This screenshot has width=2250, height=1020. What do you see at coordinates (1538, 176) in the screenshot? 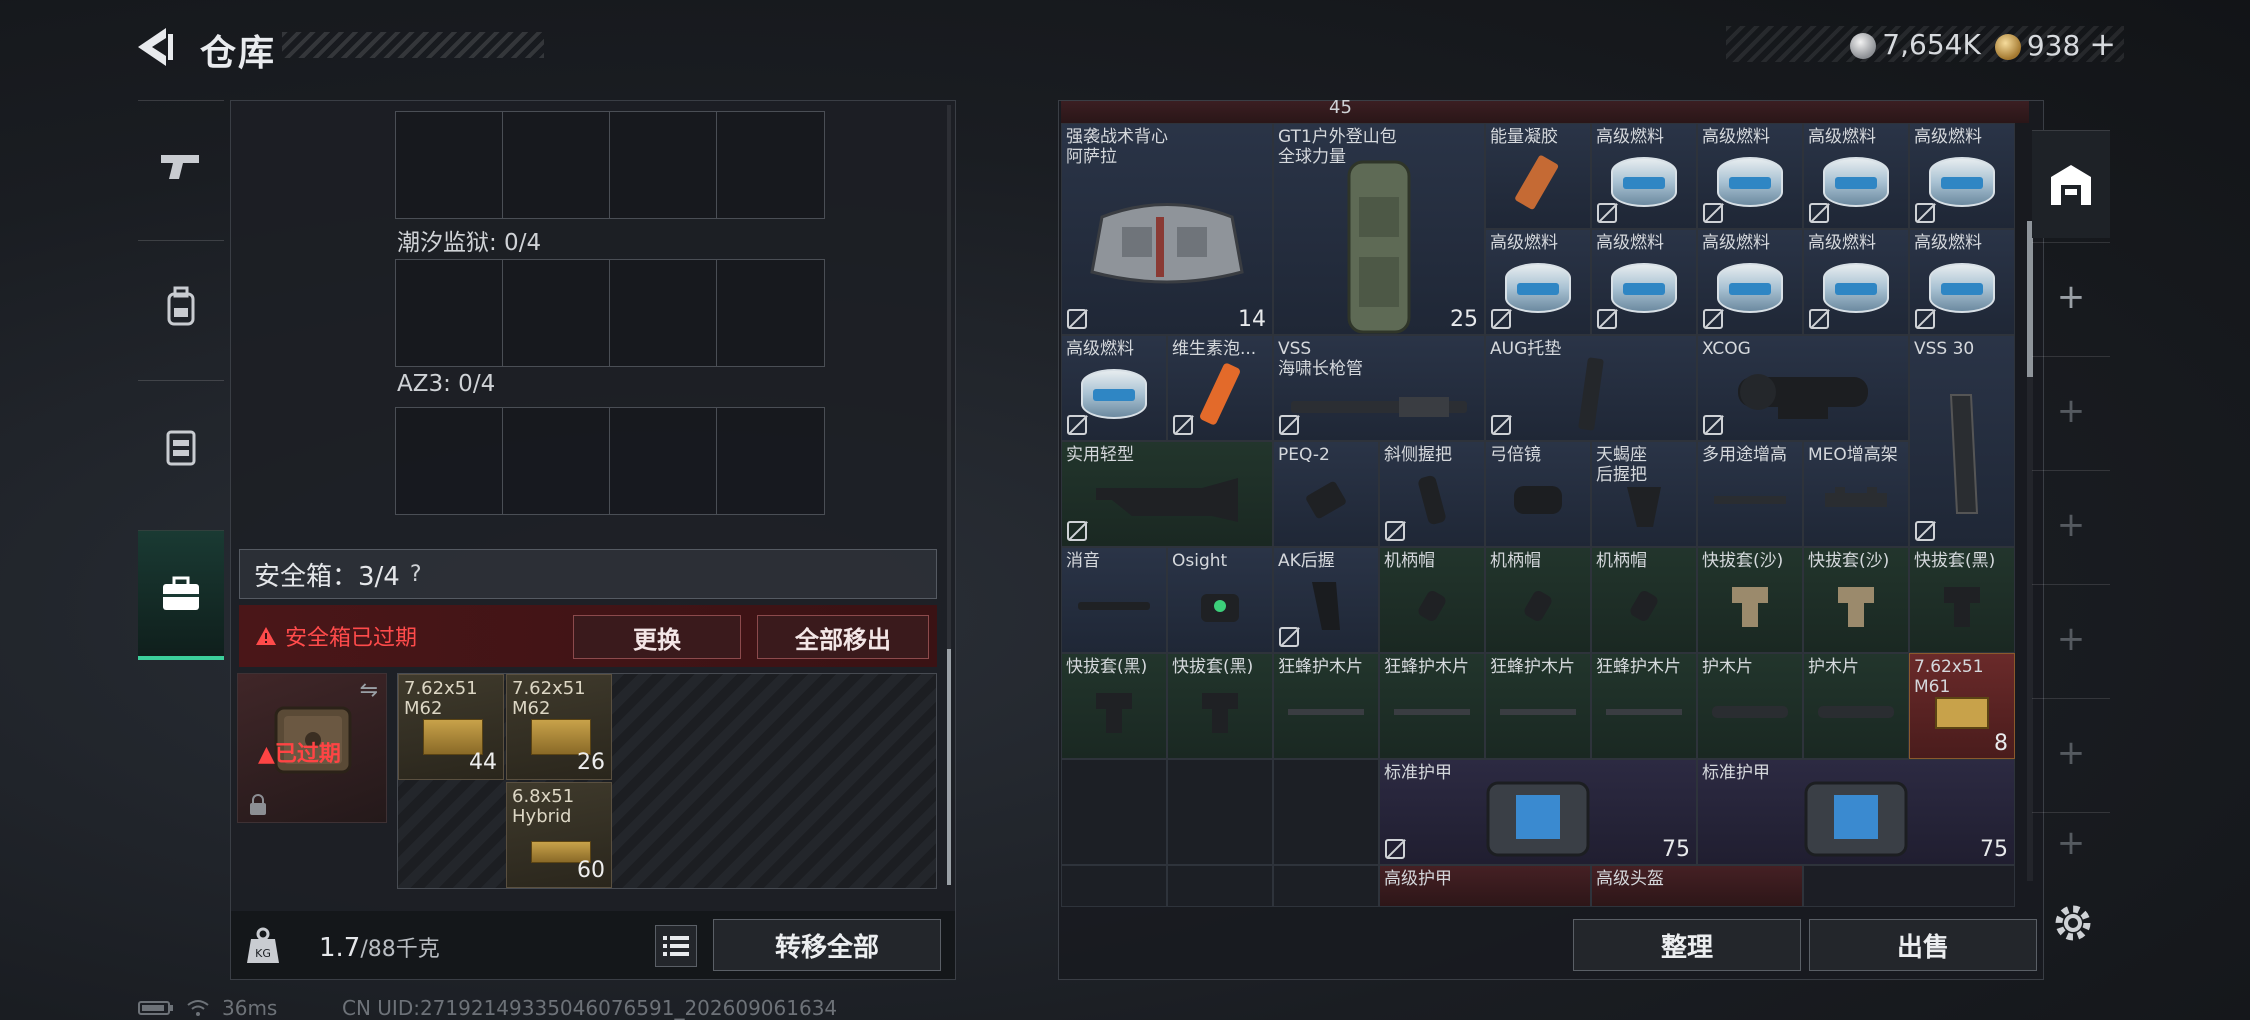
I see `stash-item: 能量凝胶` at bounding box center [1538, 176].